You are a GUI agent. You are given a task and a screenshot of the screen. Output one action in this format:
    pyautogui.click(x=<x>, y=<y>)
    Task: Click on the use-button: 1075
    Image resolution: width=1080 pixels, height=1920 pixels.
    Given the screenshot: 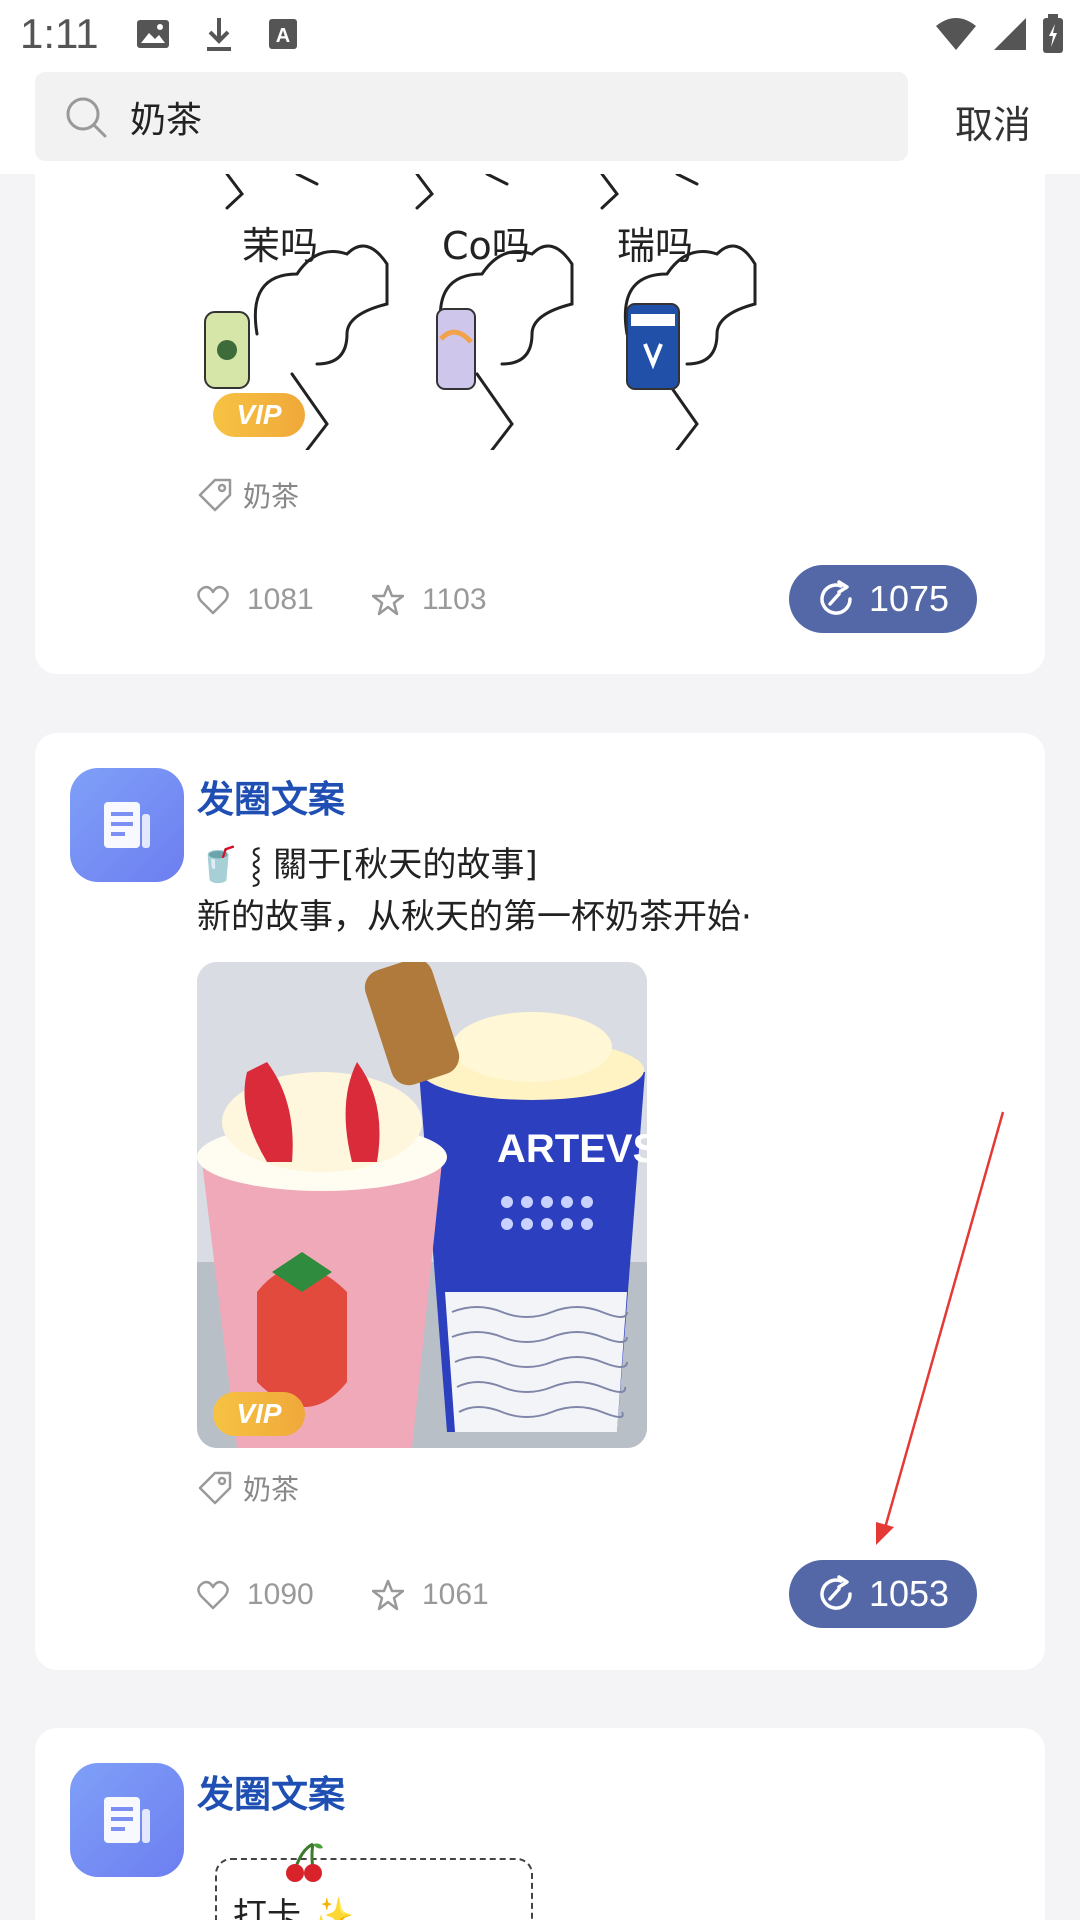 What is the action you would take?
    pyautogui.click(x=883, y=599)
    